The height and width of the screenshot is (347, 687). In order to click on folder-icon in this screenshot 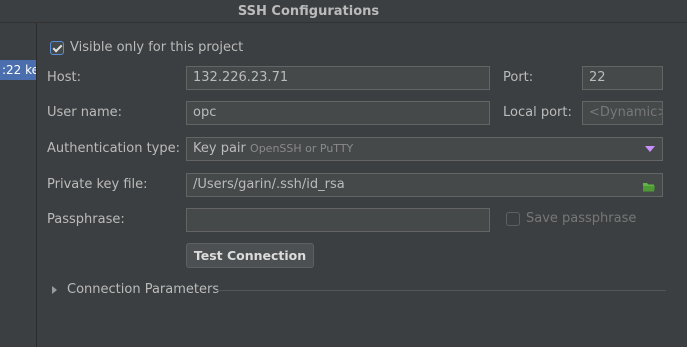, I will do `click(649, 187)`.